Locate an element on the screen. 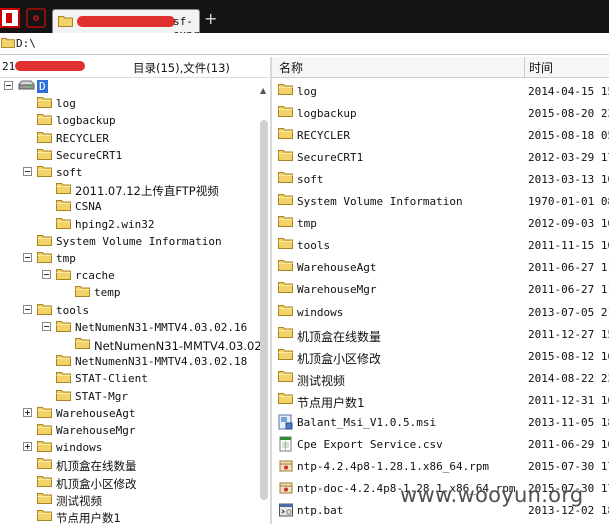  file-row: 机顶盒在线数量 2011-12-27 15 is located at coordinates (440, 334).